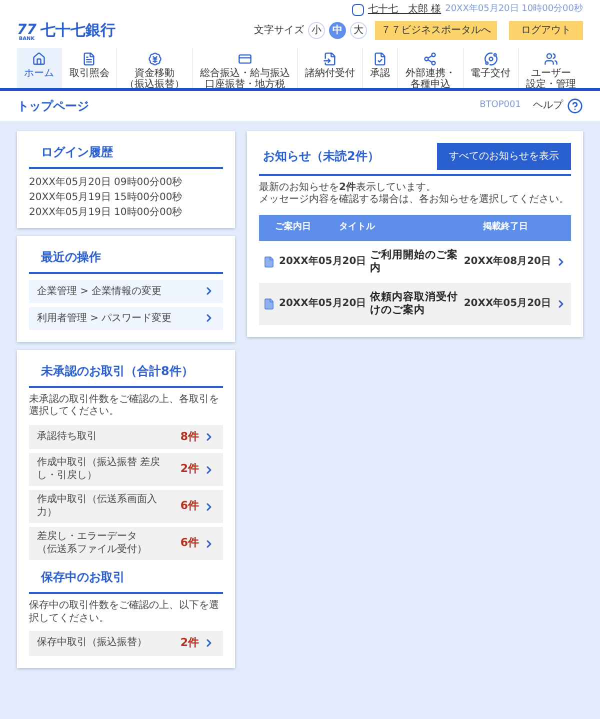 The height and width of the screenshot is (719, 600). Describe the element at coordinates (293, 227) in the screenshot. I see `column-header: ご案内日` at that location.